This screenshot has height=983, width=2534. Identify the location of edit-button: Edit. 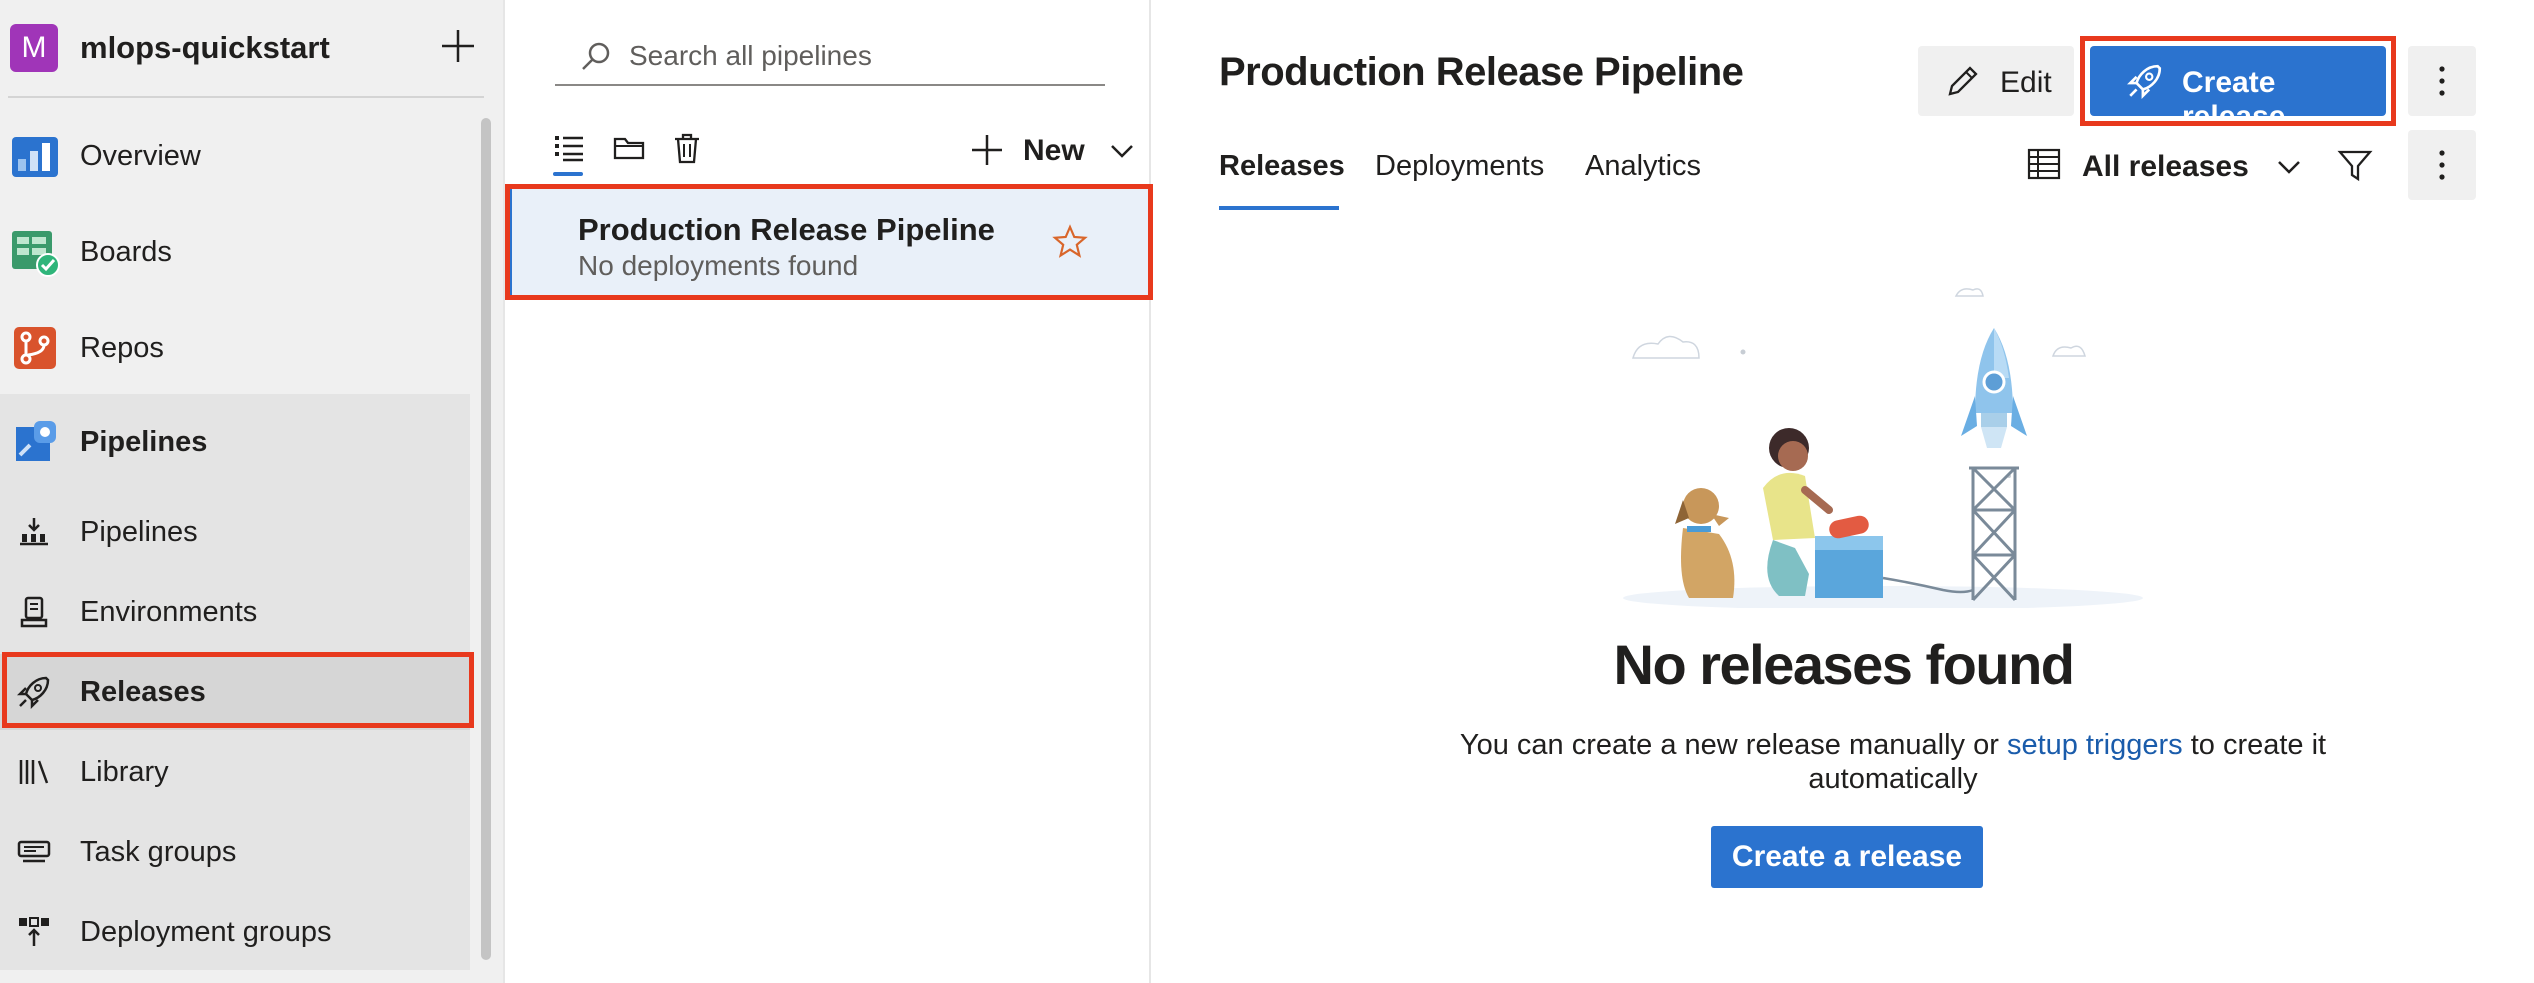
(1996, 81).